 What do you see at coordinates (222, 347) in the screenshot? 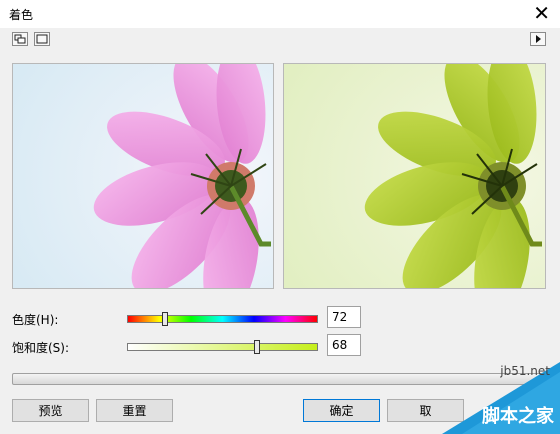
I see `saturation-slider-track` at bounding box center [222, 347].